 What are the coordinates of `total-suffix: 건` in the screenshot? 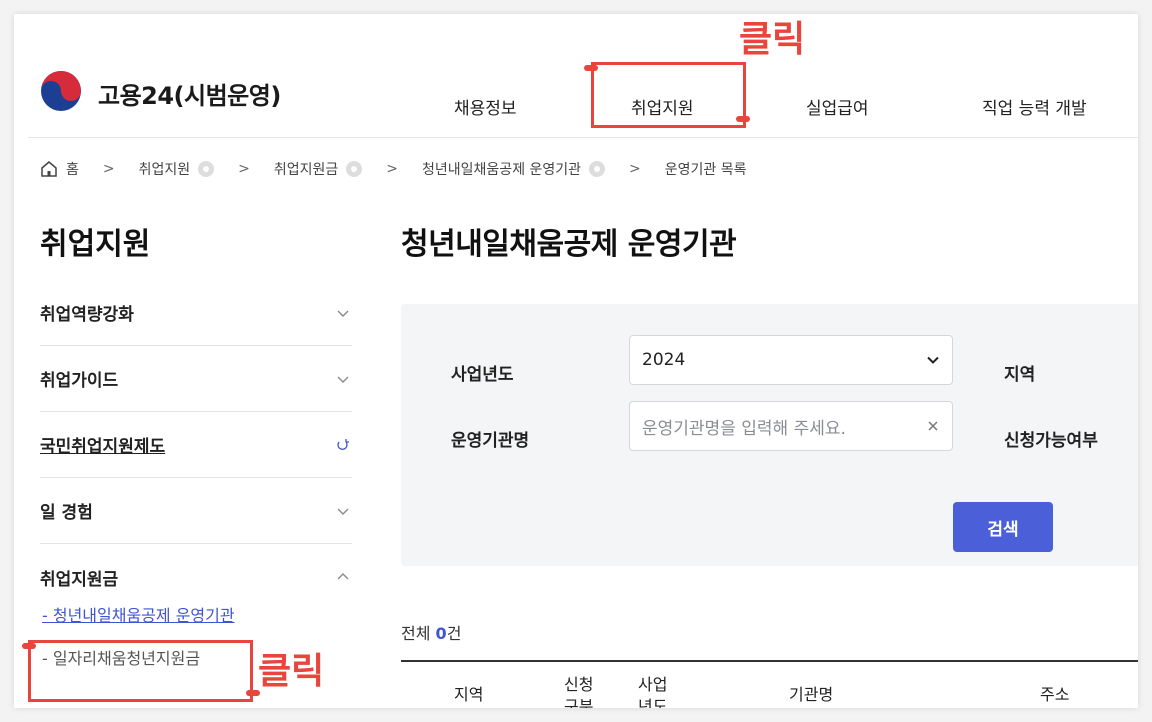 It's located at (454, 633).